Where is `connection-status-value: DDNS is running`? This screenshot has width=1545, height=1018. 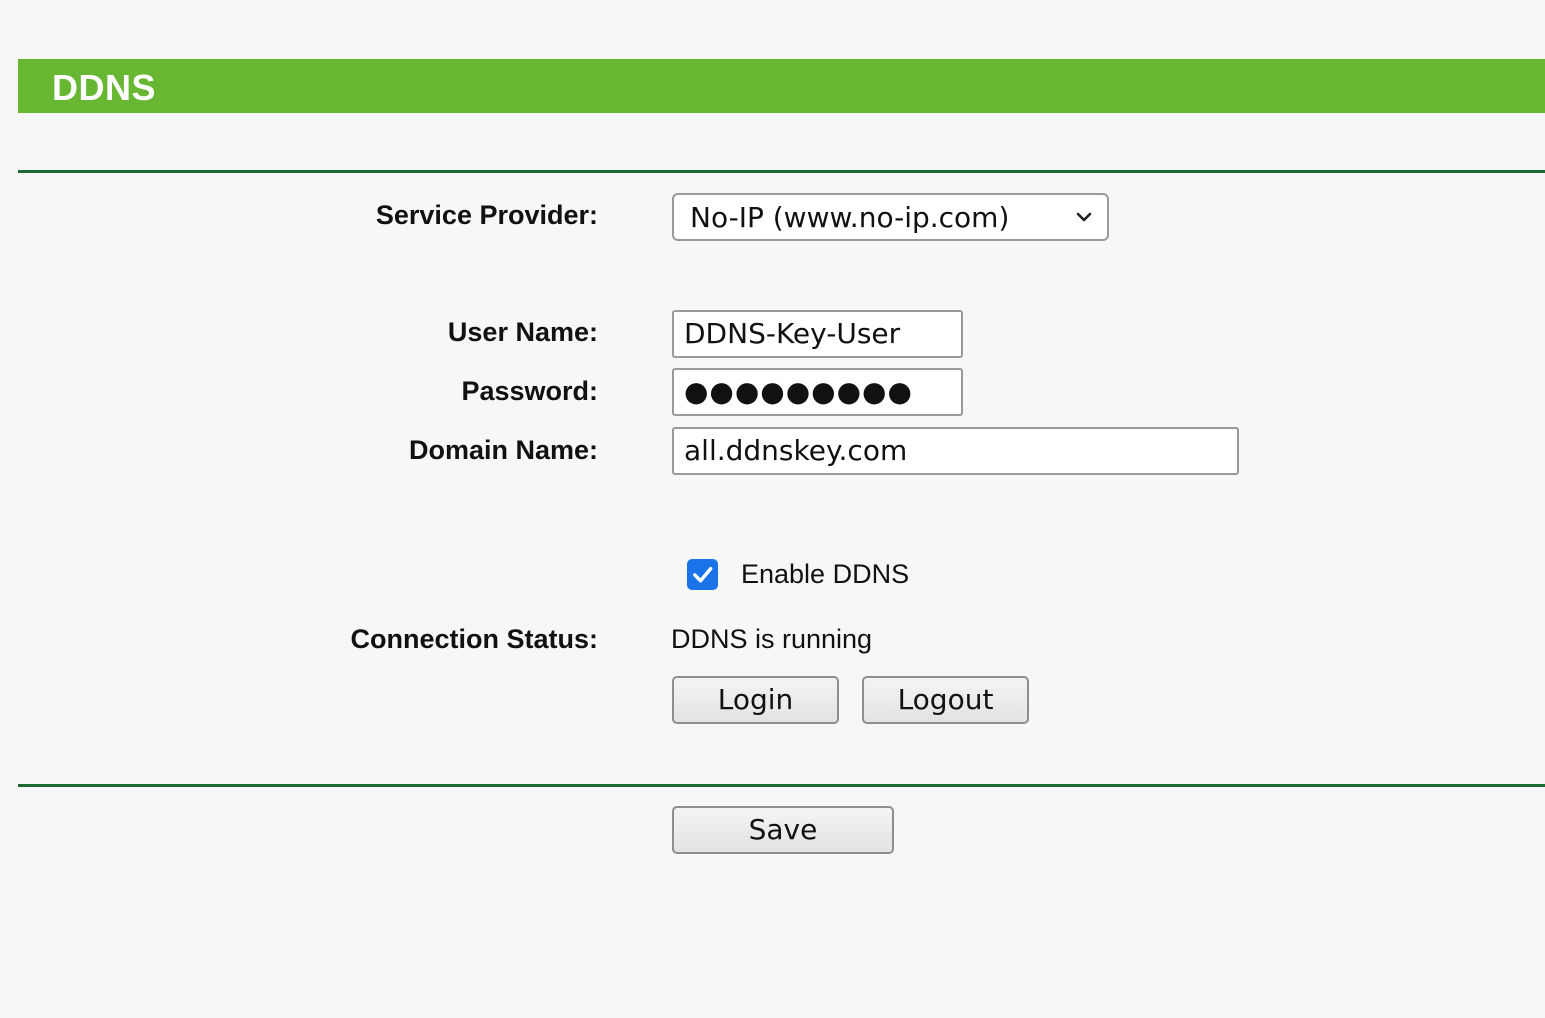
connection-status-value: DDNS is running is located at coordinates (772, 639).